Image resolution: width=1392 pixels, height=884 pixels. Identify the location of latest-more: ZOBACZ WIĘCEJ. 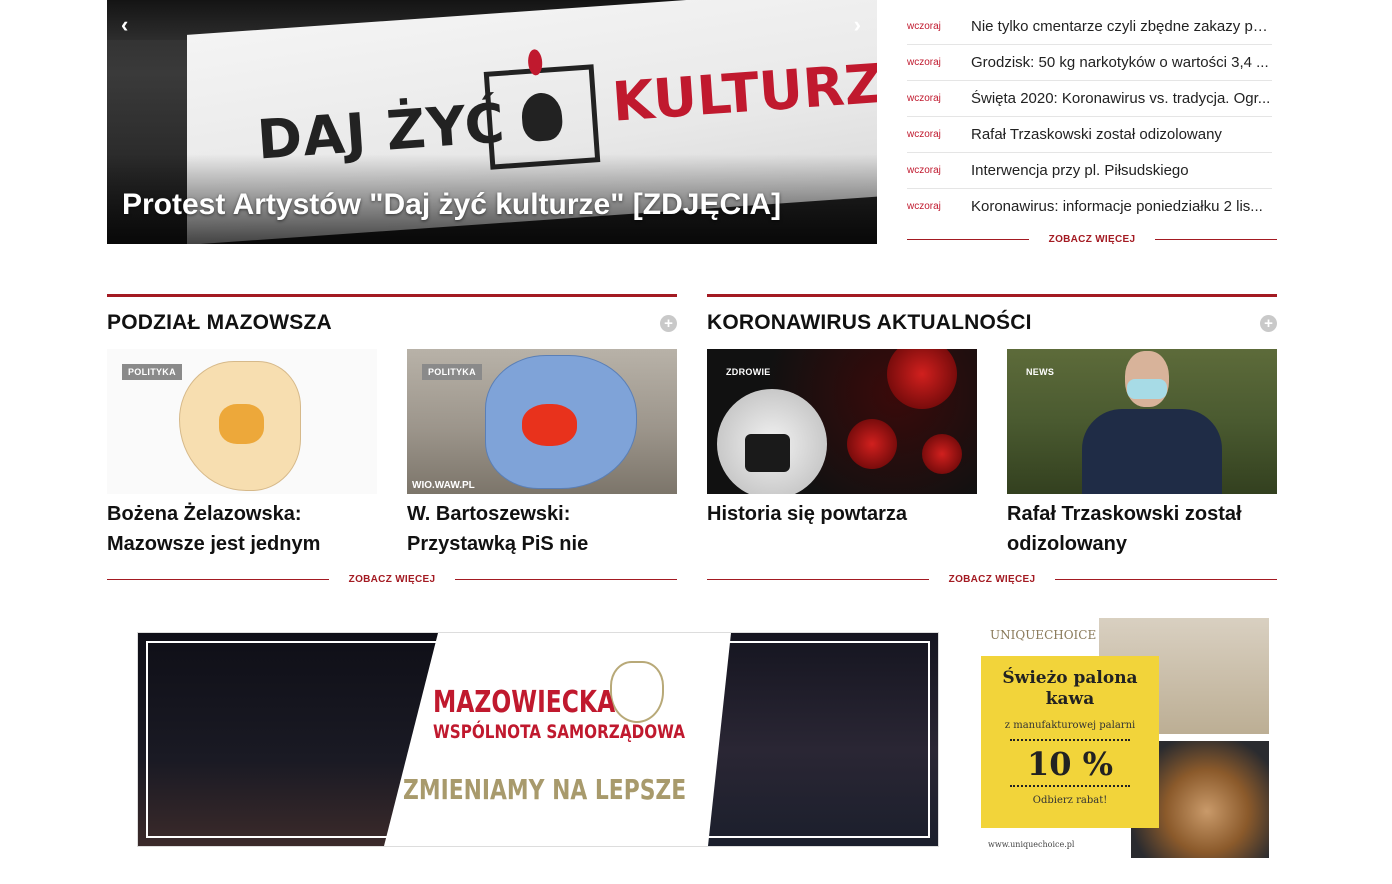
(1092, 239).